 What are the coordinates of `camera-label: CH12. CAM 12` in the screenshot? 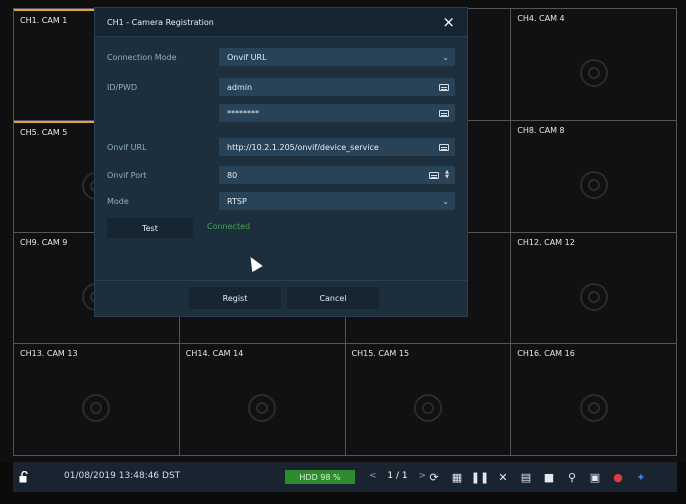 It's located at (546, 242).